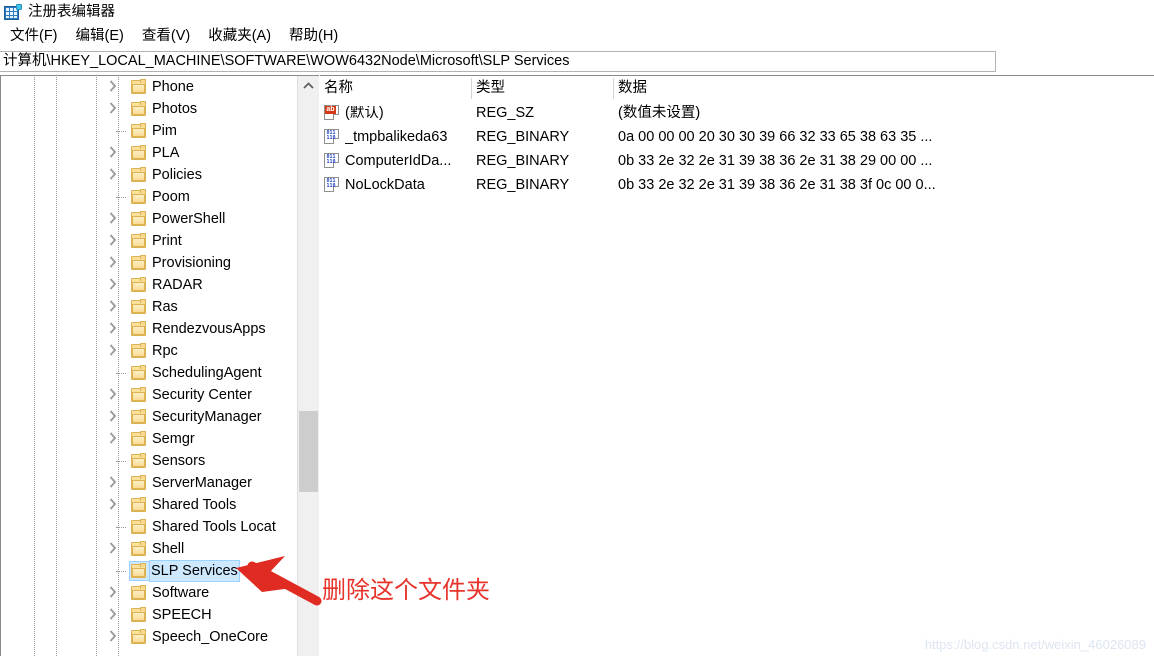 This screenshot has height=656, width=1154. Describe the element at coordinates (308, 366) in the screenshot. I see `tree-vertical-scrollbar` at that location.